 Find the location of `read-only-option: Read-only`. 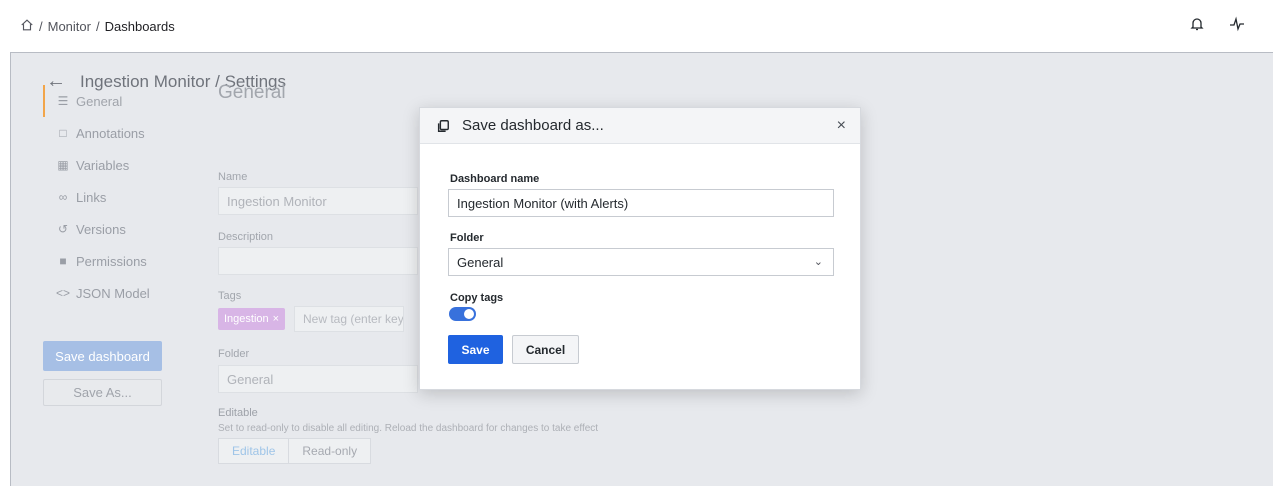

read-only-option: Read-only is located at coordinates (329, 451).